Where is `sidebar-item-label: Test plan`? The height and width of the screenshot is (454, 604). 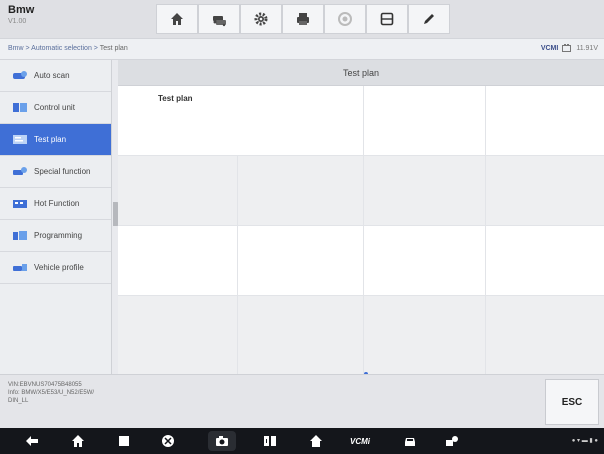 sidebar-item-label: Test plan is located at coordinates (50, 139).